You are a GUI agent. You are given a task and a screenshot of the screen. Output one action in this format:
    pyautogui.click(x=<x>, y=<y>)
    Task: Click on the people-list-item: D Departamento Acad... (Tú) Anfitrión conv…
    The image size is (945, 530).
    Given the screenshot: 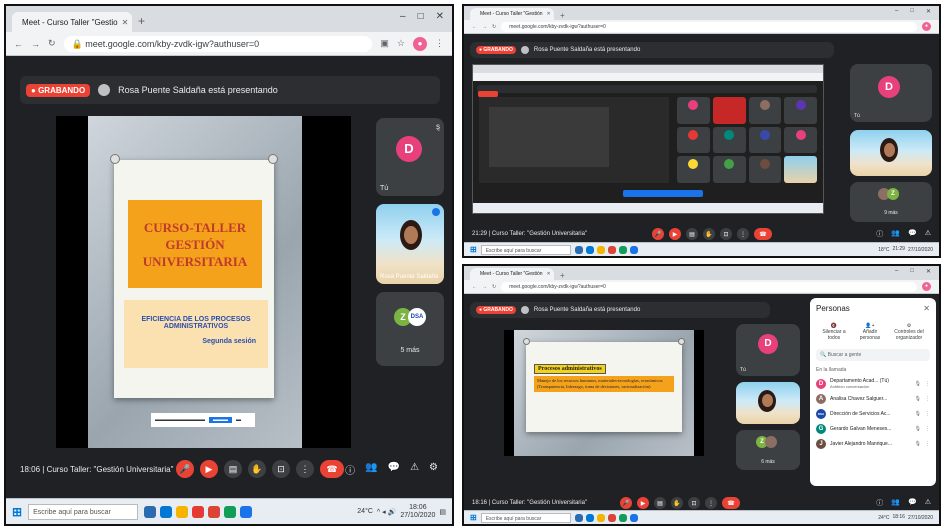 What is the action you would take?
    pyautogui.click(x=873, y=383)
    